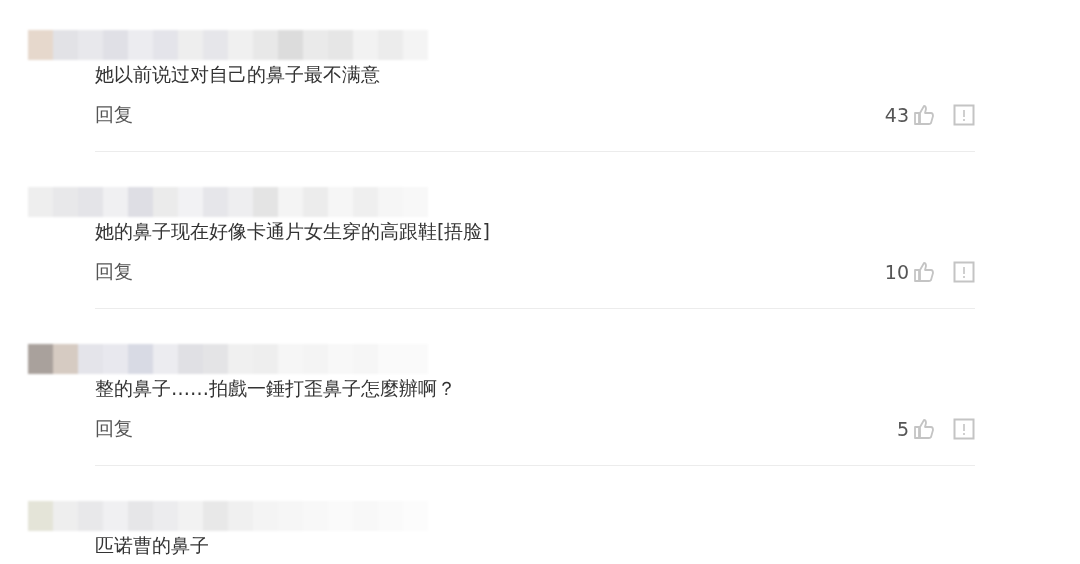 This screenshot has width=1080, height=564. I want to click on like-count: 5, so click(902, 429).